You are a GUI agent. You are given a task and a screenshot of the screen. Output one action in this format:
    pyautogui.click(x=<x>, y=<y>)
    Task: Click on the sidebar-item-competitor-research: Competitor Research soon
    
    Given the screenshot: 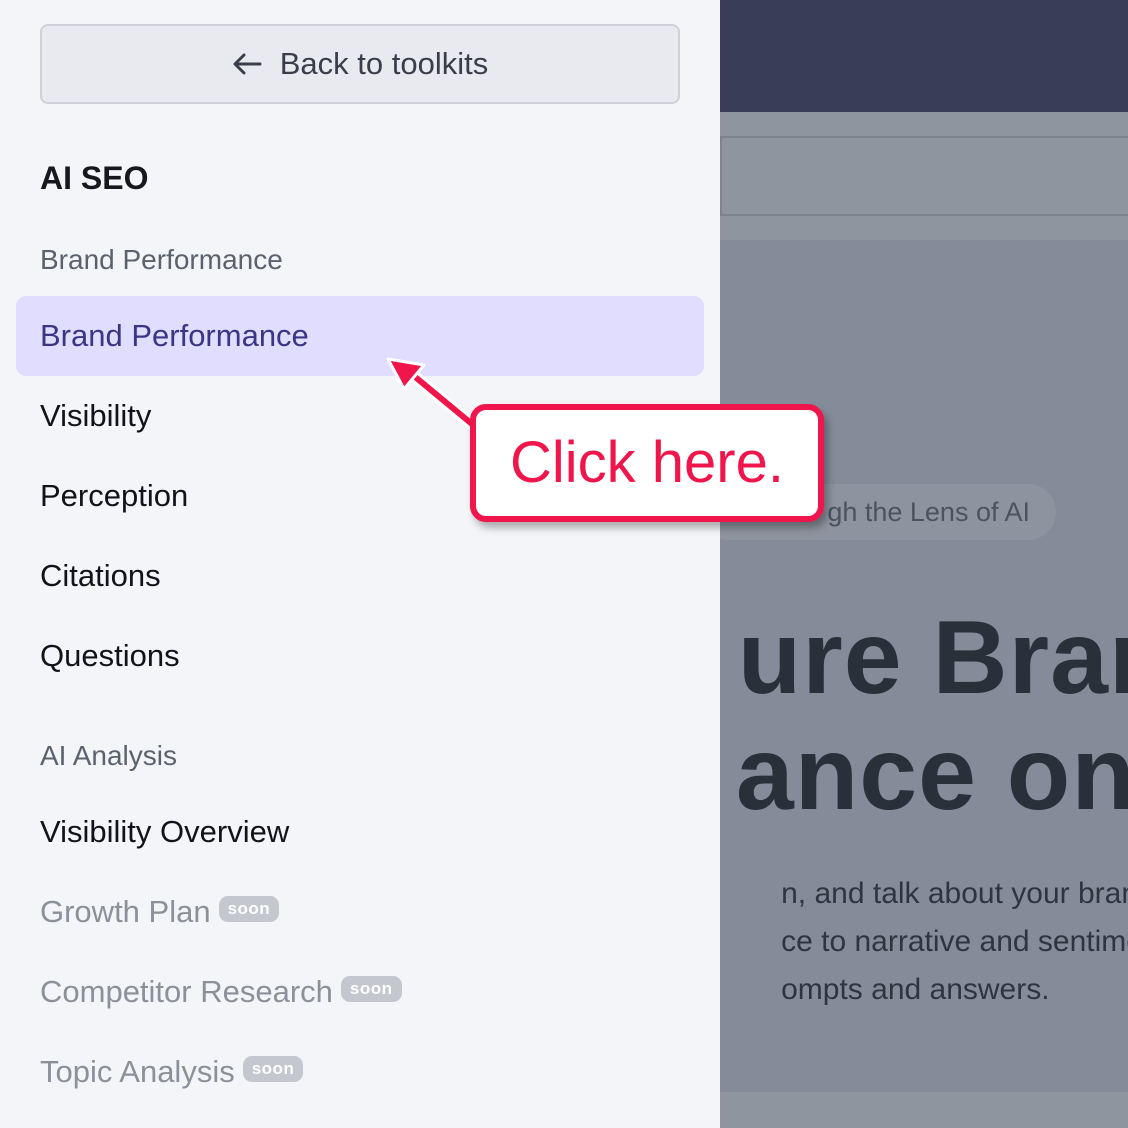 What is the action you would take?
    pyautogui.click(x=221, y=992)
    